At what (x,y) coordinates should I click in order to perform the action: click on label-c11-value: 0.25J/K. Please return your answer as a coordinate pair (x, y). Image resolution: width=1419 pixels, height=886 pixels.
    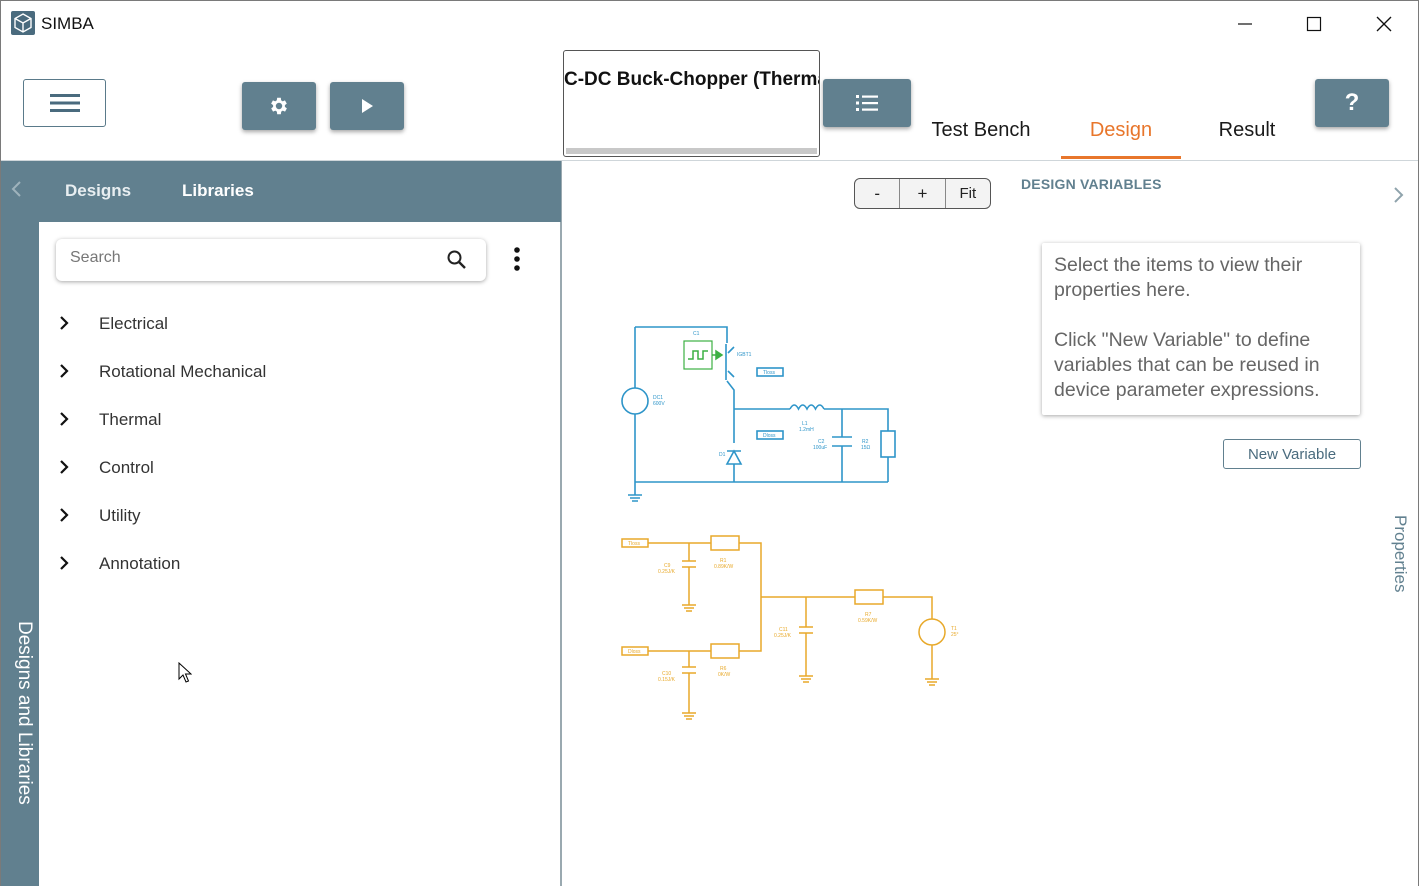
    Looking at the image, I should click on (783, 636).